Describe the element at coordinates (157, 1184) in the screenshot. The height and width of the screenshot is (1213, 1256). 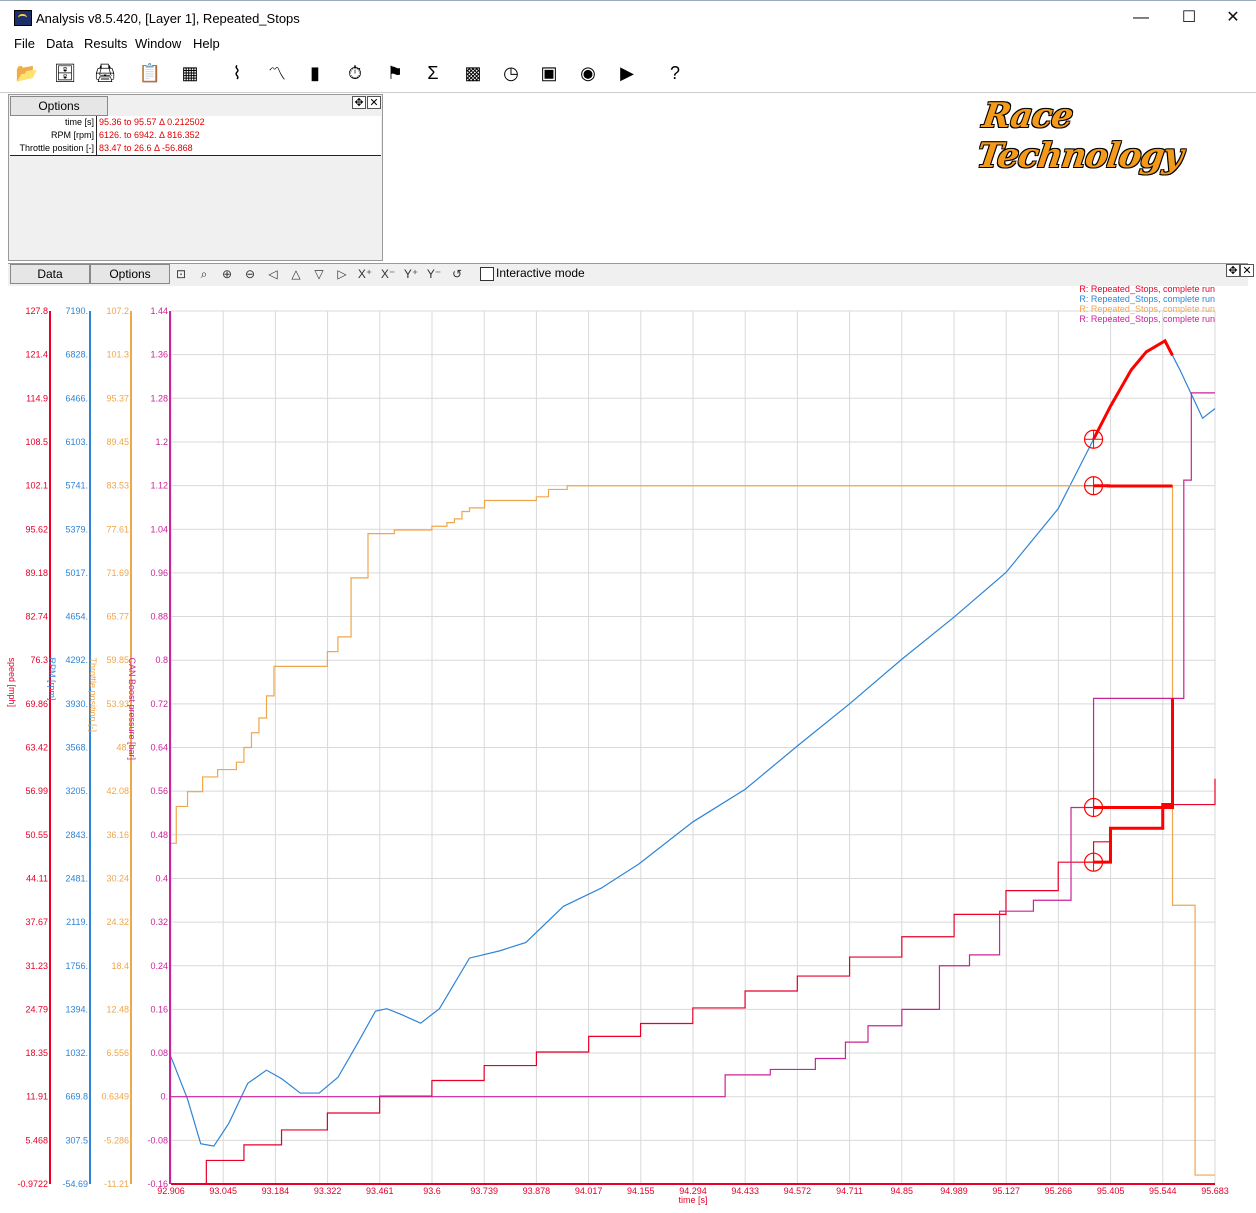
I see `y-tick-label: -0.16` at that location.